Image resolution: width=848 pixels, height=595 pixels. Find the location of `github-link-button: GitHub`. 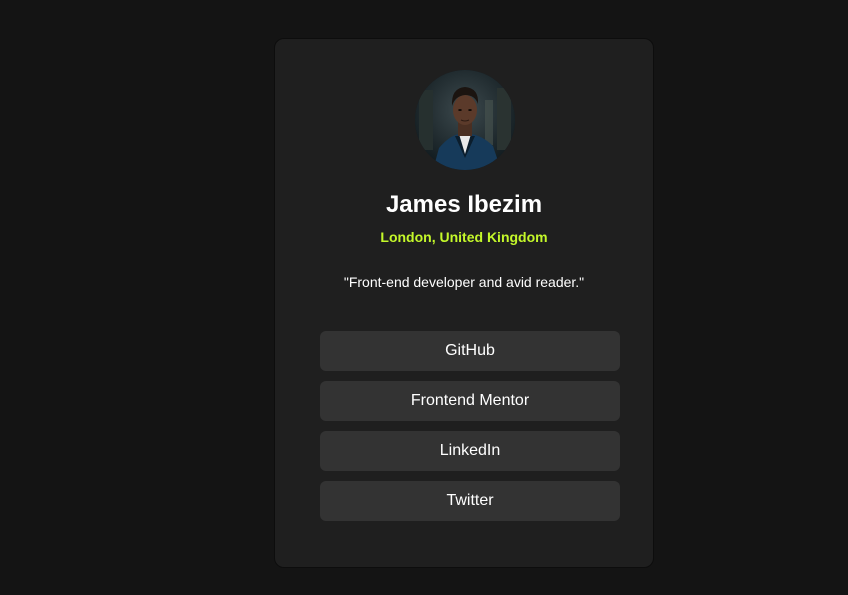

github-link-button: GitHub is located at coordinates (470, 351).